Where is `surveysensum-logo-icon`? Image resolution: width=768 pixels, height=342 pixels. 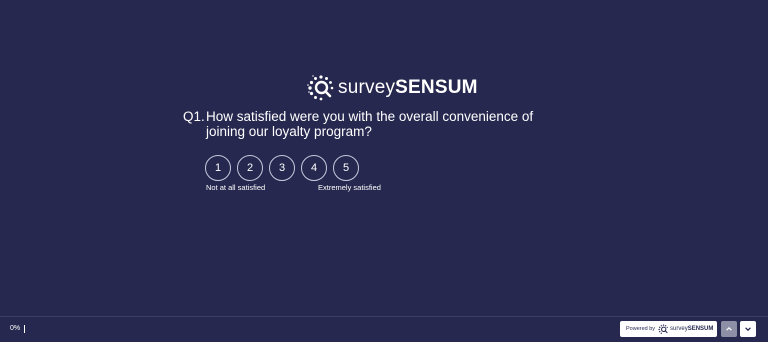
surveysensum-logo-icon is located at coordinates (320, 88).